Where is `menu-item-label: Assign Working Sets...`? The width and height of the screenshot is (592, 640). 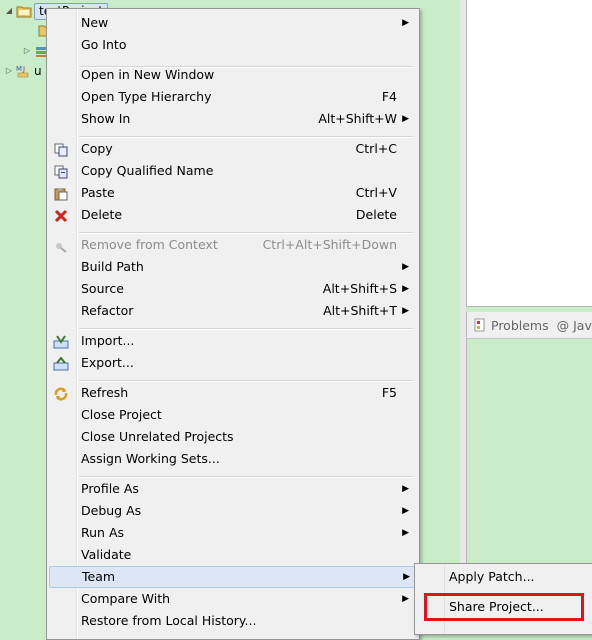 menu-item-label: Assign Working Sets... is located at coordinates (150, 458).